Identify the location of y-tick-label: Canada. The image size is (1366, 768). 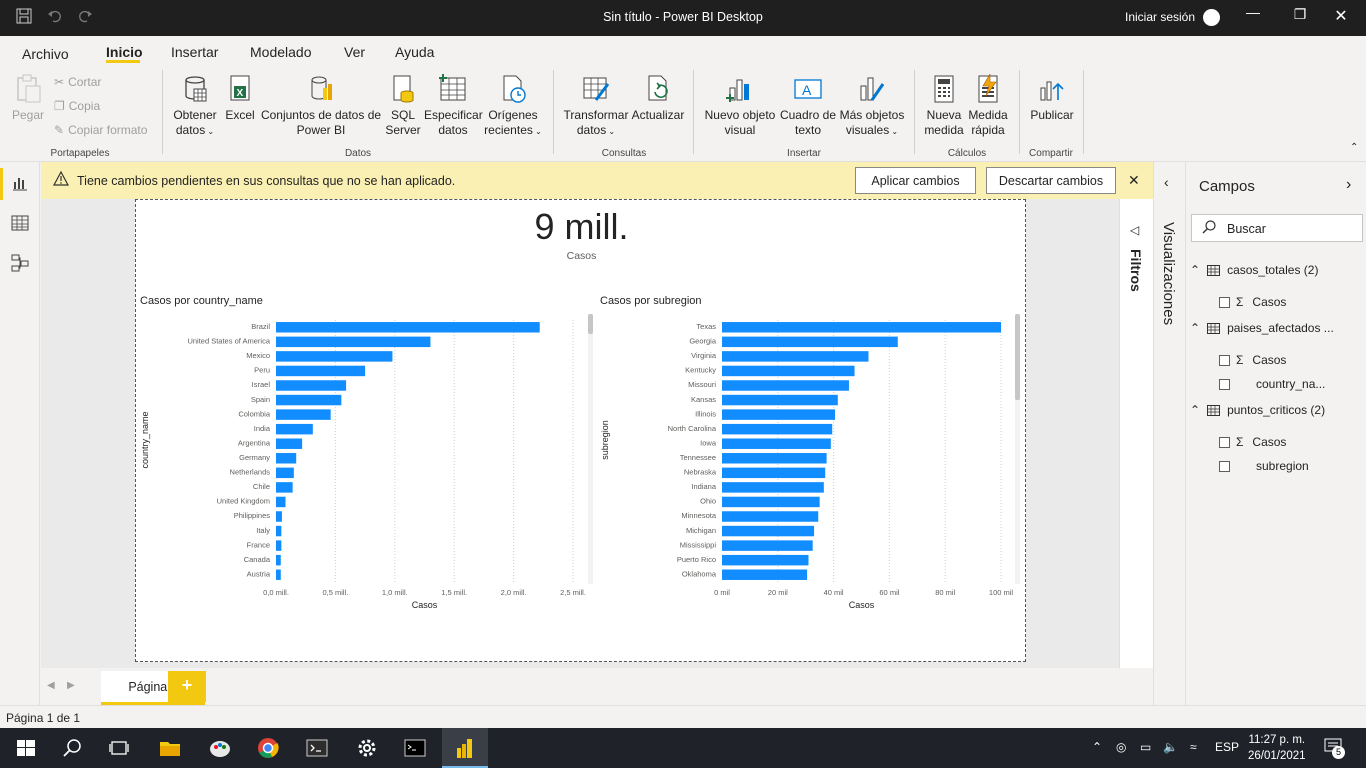
(257, 559).